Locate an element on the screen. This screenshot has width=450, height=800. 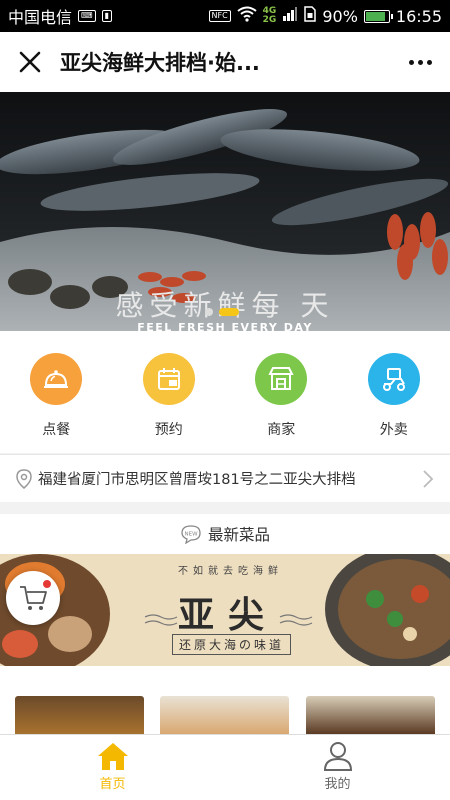
tab-label: 我的 is located at coordinates (337, 784).